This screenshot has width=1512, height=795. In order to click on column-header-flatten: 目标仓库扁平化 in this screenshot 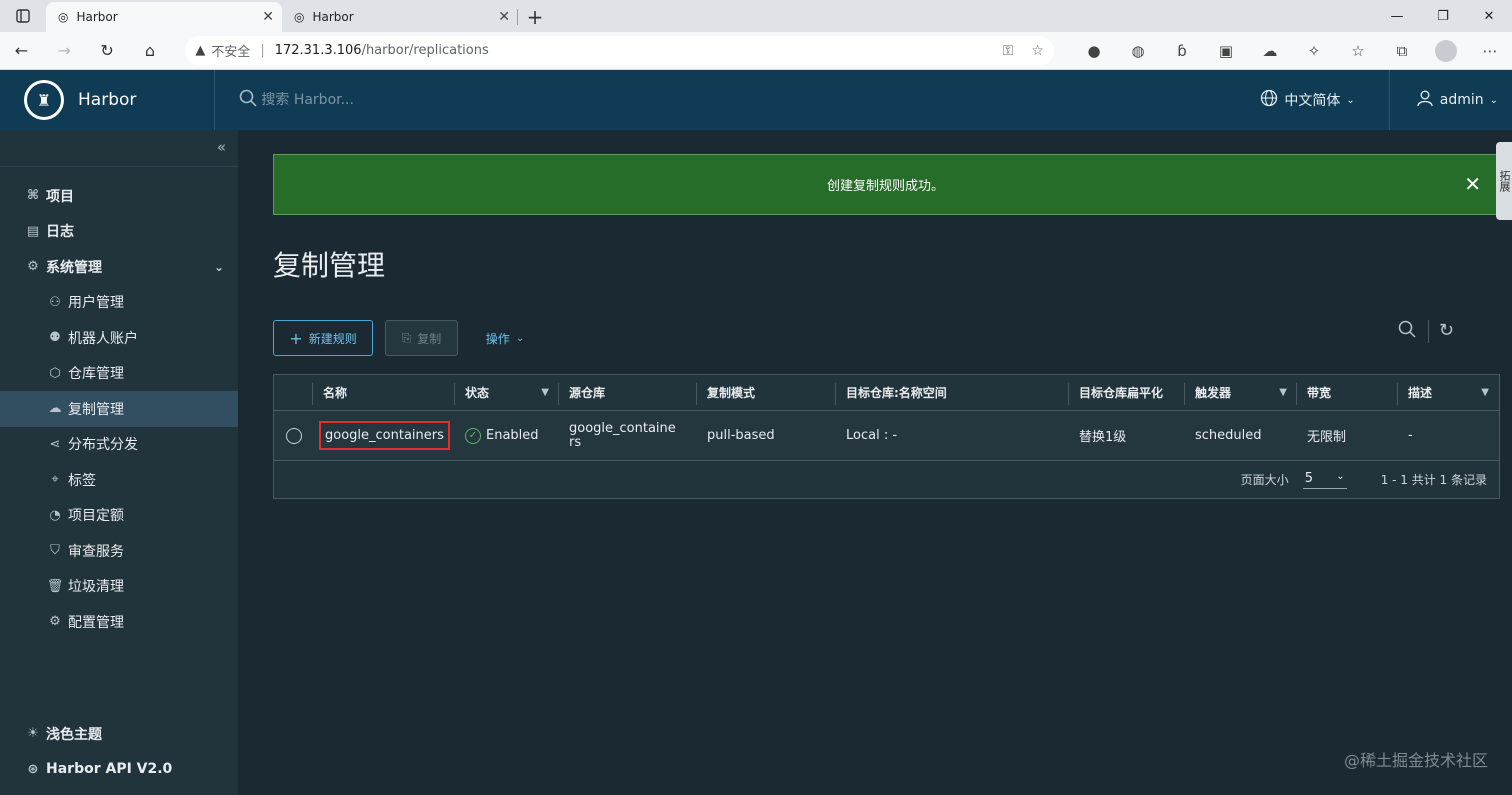, I will do `click(1127, 392)`.